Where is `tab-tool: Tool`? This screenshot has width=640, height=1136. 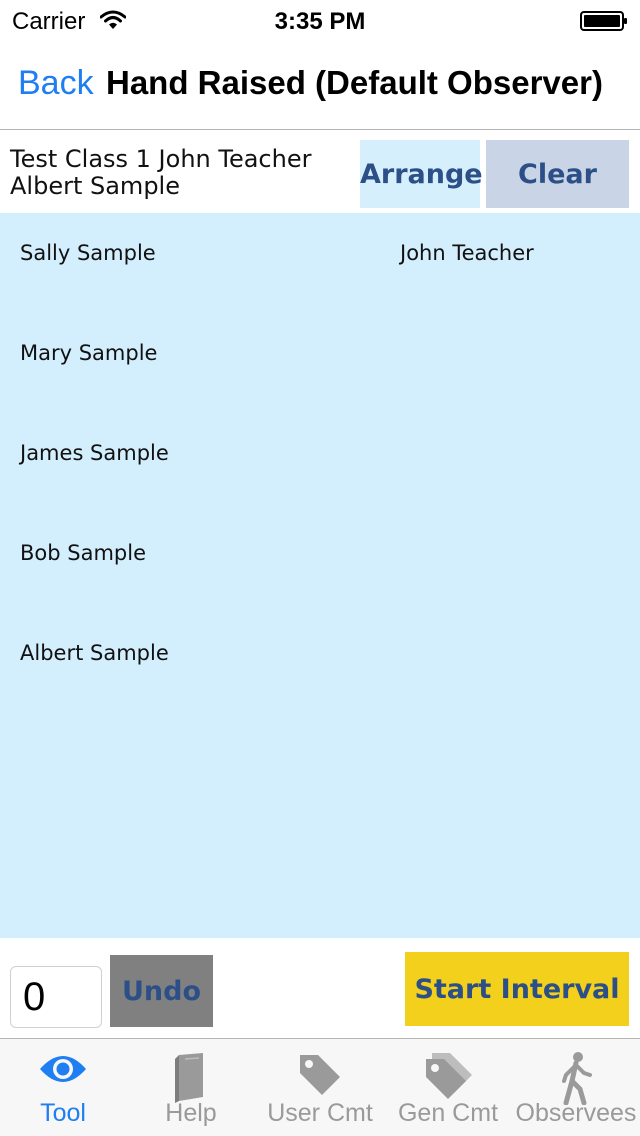
tab-tool: Tool is located at coordinates (63, 1087).